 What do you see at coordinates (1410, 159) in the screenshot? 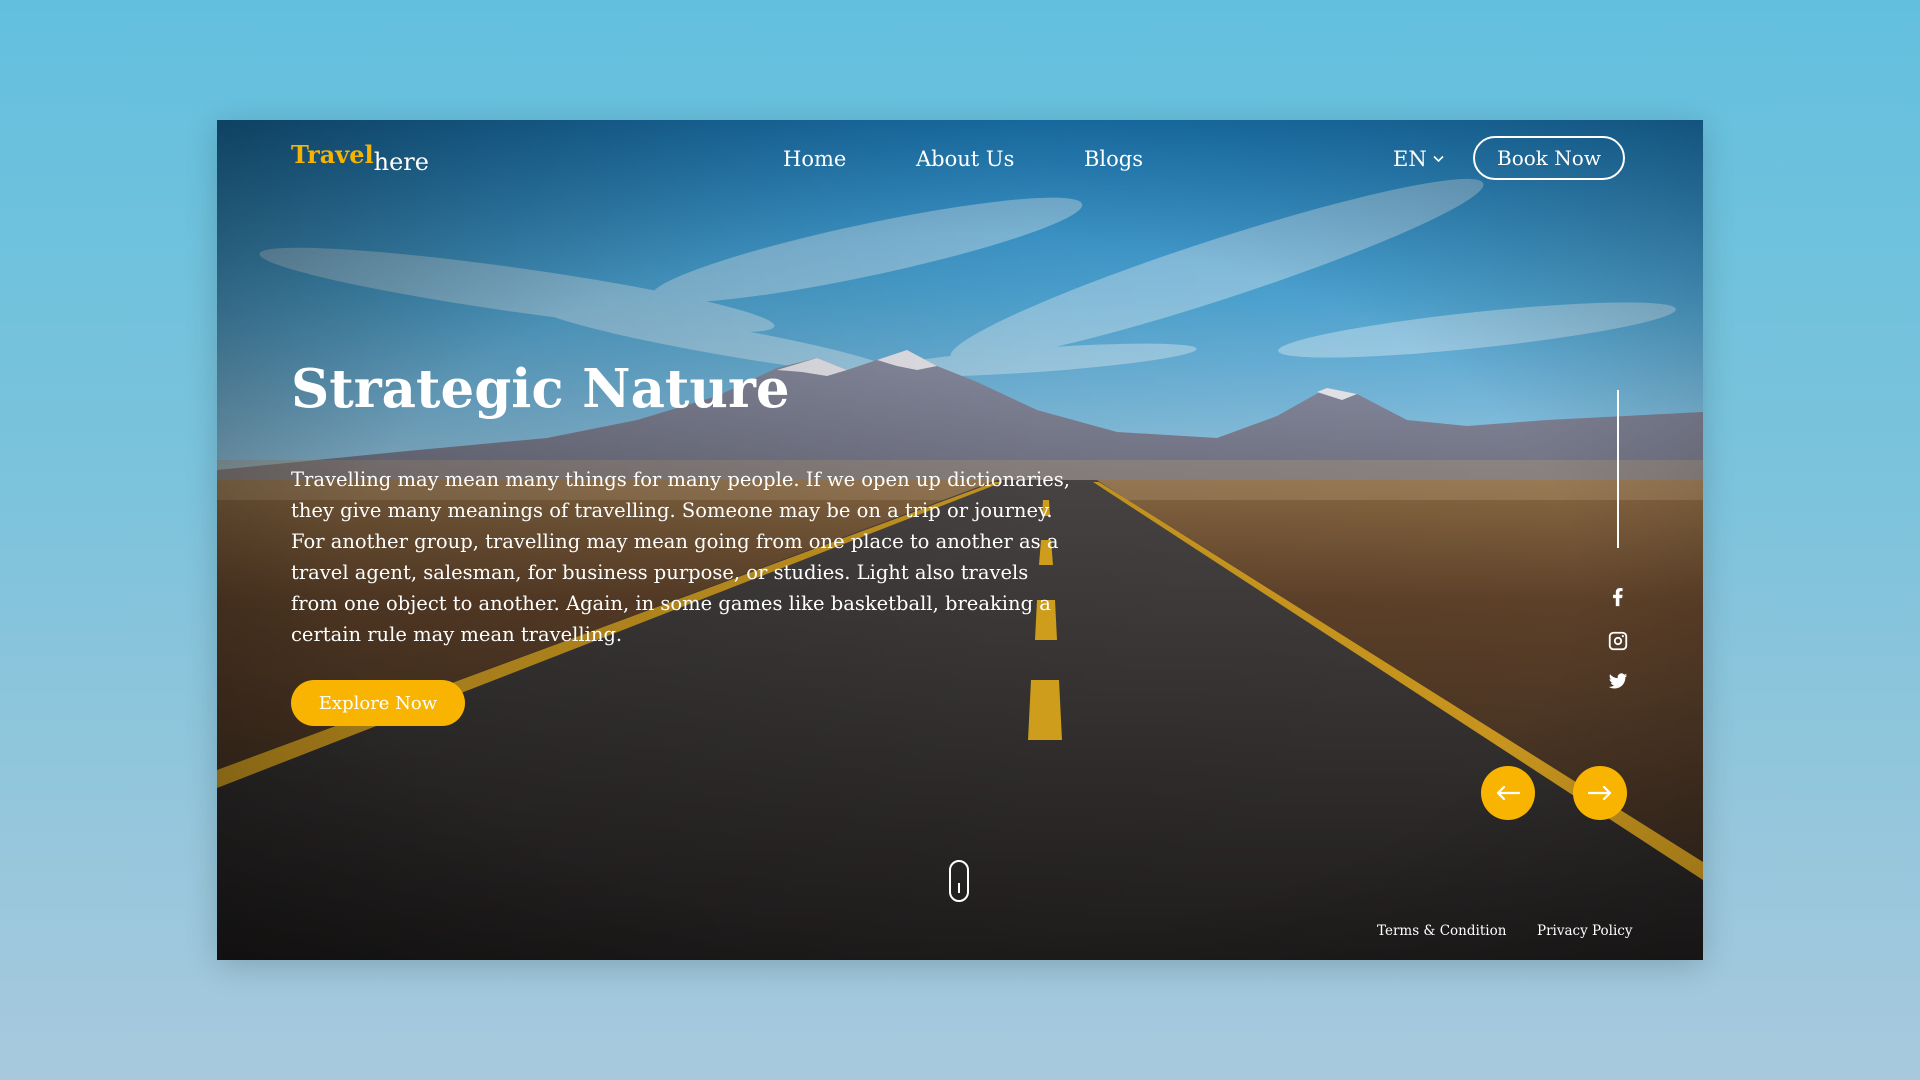
I see `language-label: EN` at bounding box center [1410, 159].